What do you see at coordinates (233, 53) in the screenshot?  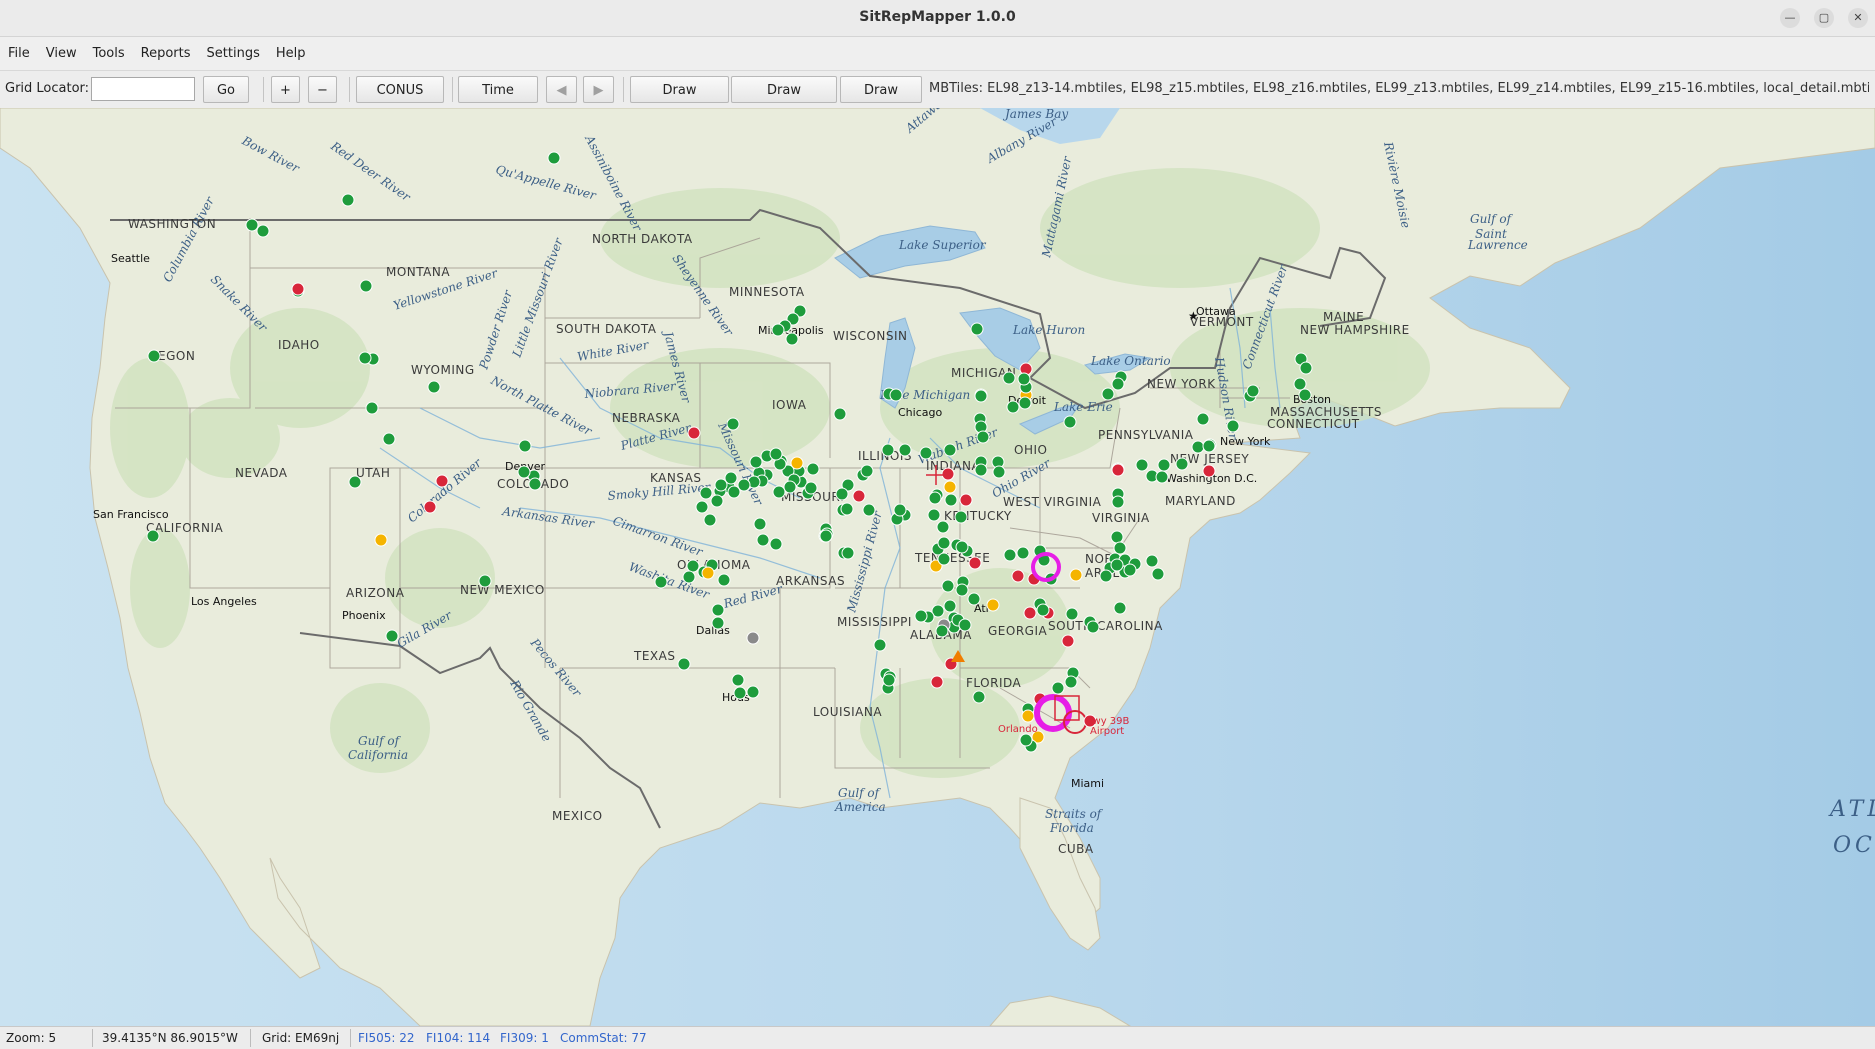 I see `menu-settings: Settings` at bounding box center [233, 53].